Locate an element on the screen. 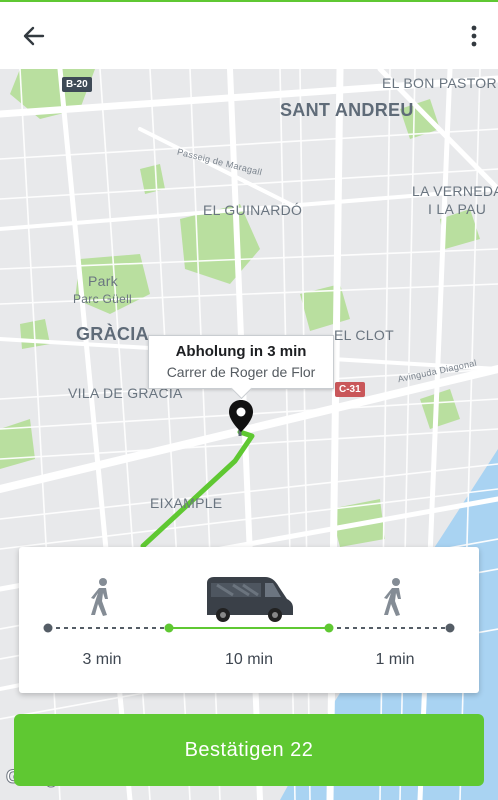 The width and height of the screenshot is (498, 800). walk-to-pickup-time: 3 min is located at coordinates (102, 659).